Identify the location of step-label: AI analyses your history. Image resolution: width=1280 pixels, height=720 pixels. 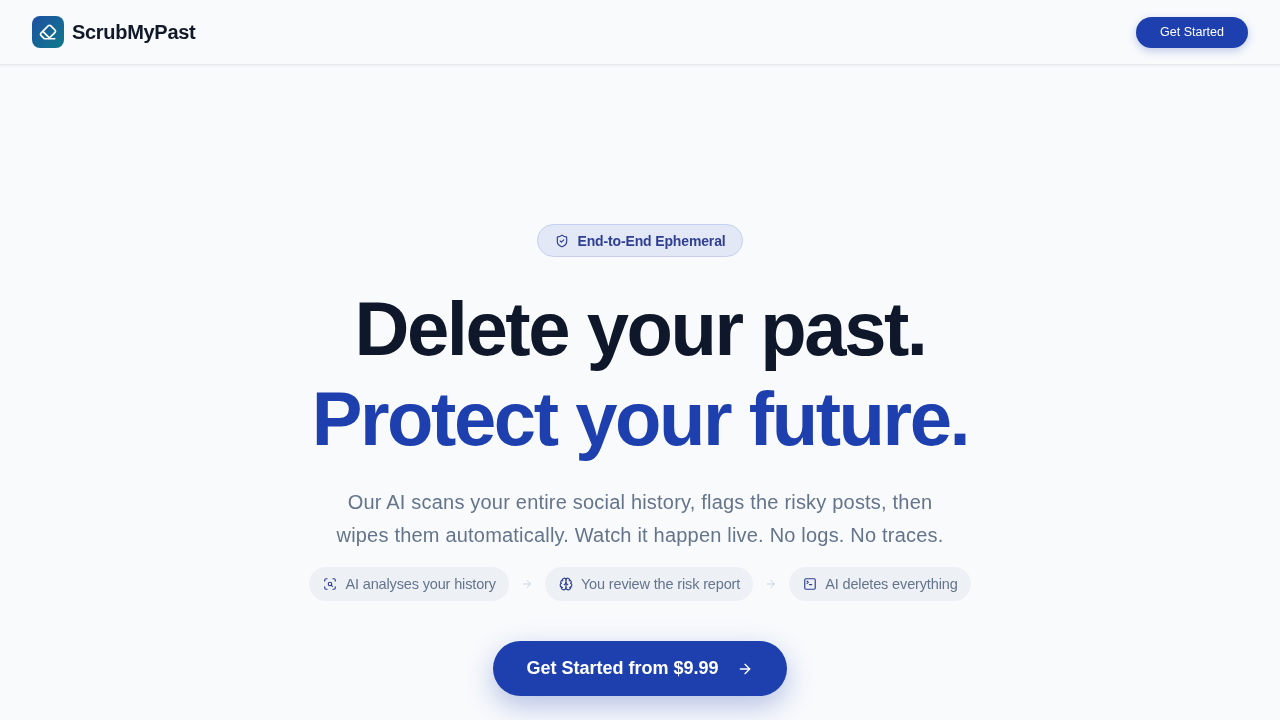
(420, 584).